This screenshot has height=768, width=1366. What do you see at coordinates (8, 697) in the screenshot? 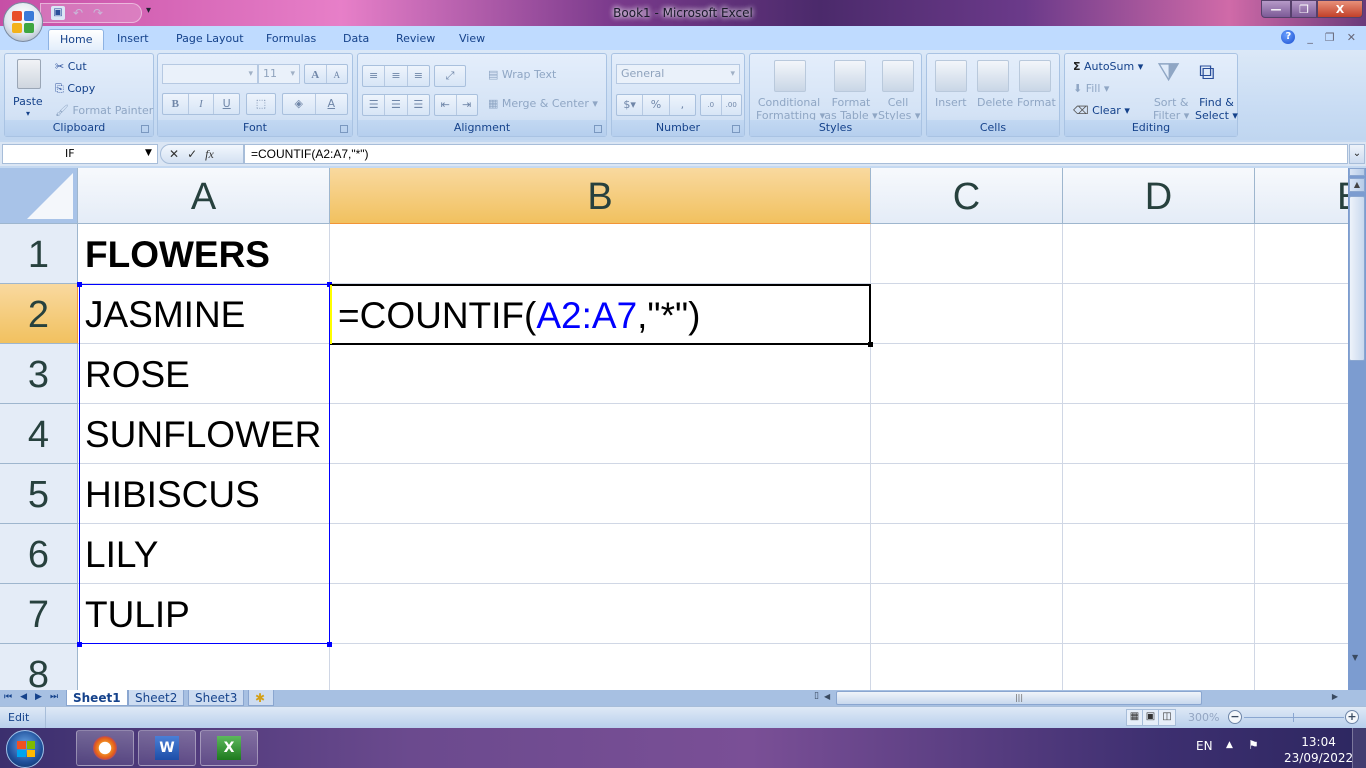
I see `first-sheet-icon: ⏮` at bounding box center [8, 697].